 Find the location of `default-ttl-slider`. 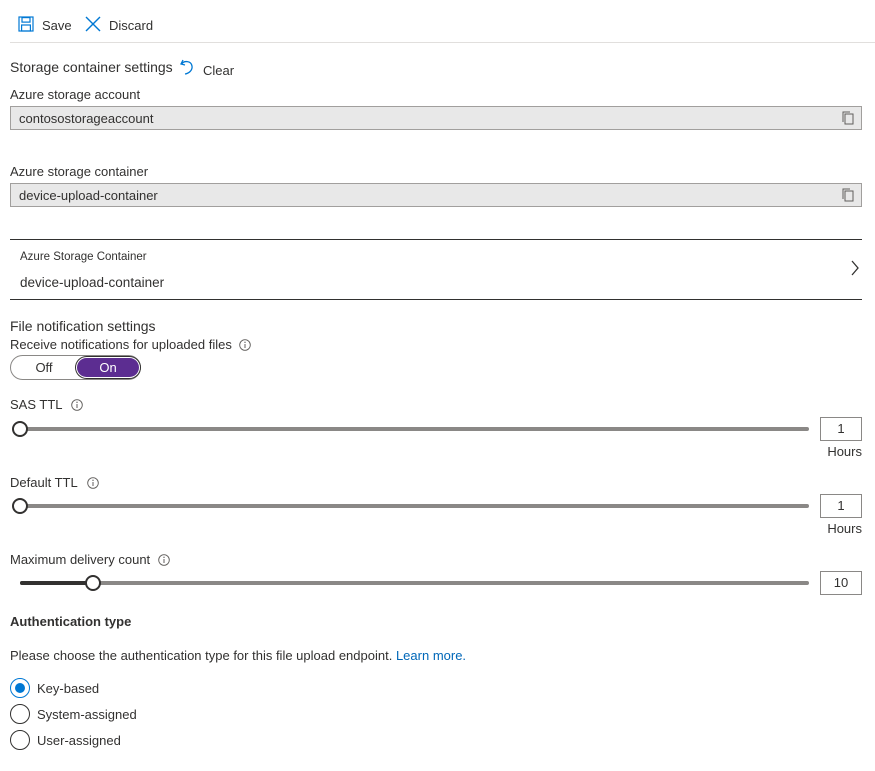

default-ttl-slider is located at coordinates (410, 506).